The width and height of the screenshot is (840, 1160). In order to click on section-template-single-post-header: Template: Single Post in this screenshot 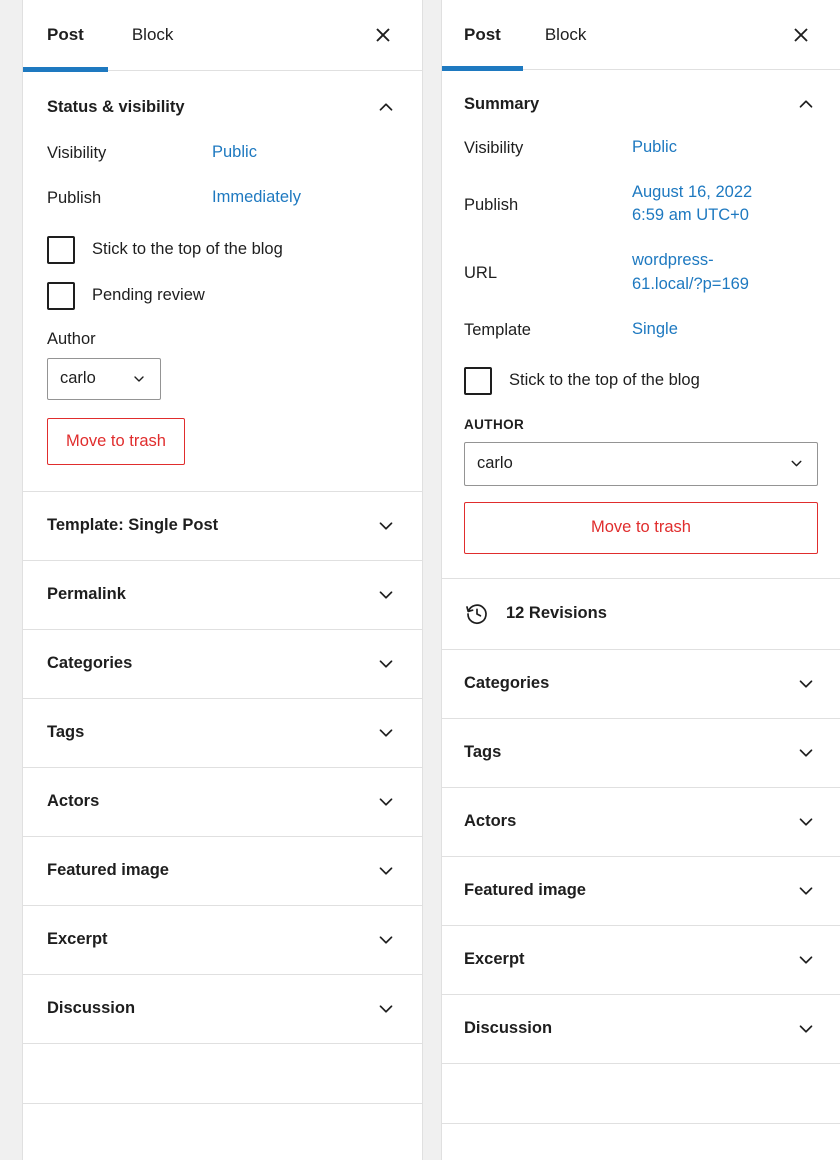, I will do `click(222, 526)`.